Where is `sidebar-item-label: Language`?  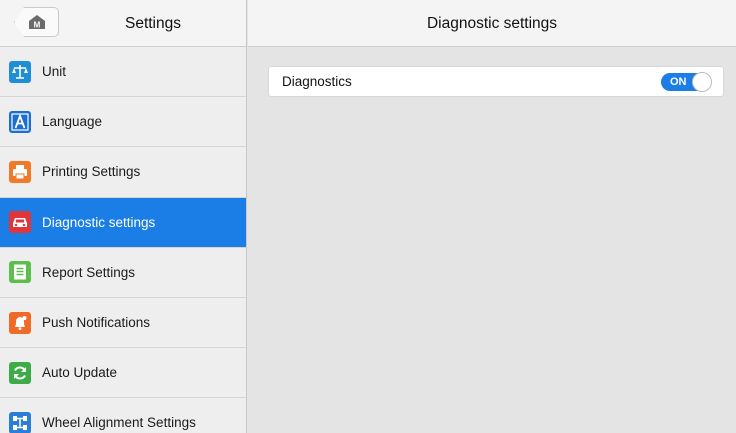
sidebar-item-label: Language is located at coordinates (72, 122).